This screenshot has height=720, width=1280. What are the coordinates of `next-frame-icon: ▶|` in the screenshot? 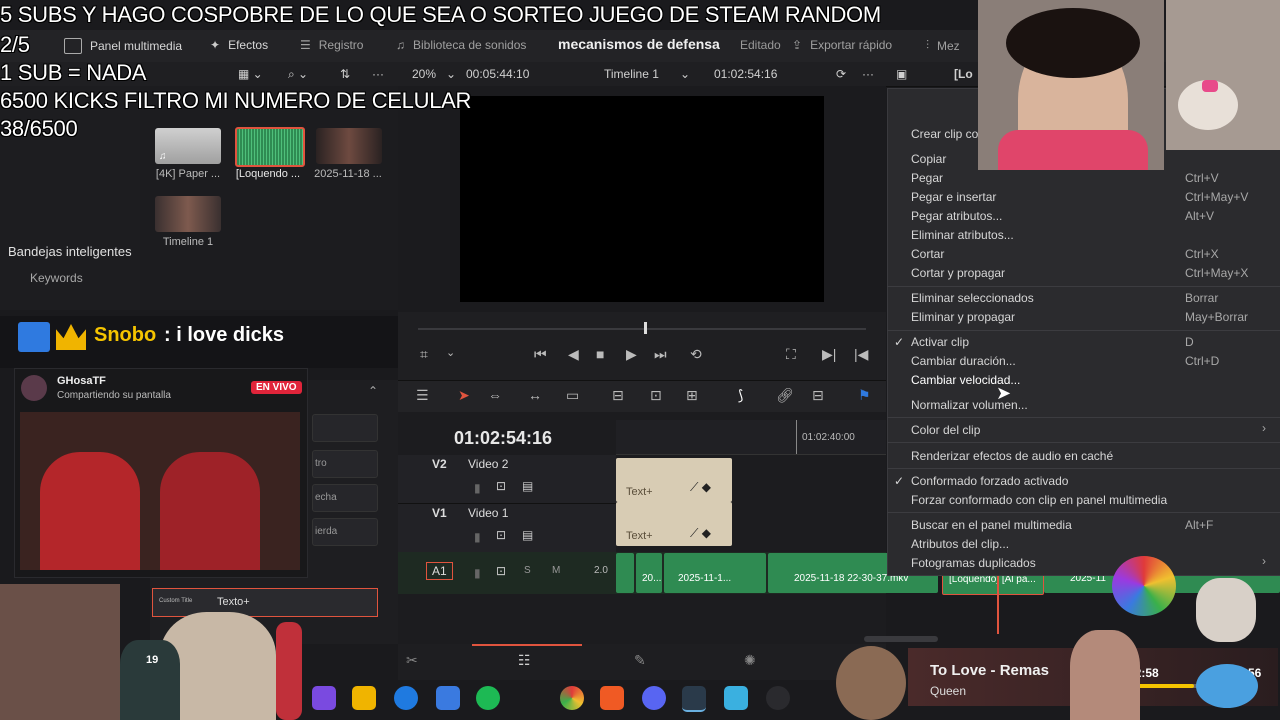 It's located at (829, 354).